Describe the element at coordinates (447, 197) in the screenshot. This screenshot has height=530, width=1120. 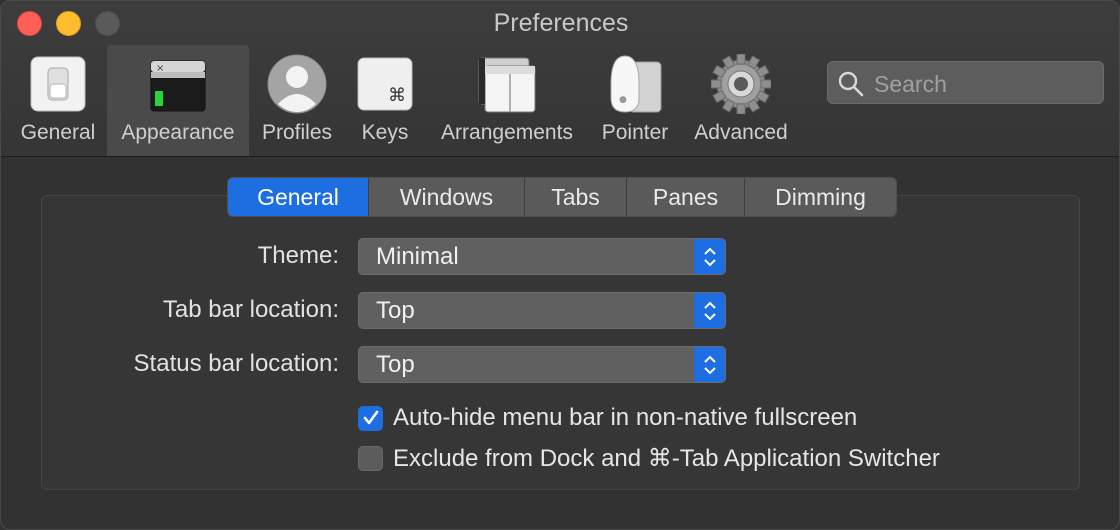
I see `tab-windows: Windows` at that location.